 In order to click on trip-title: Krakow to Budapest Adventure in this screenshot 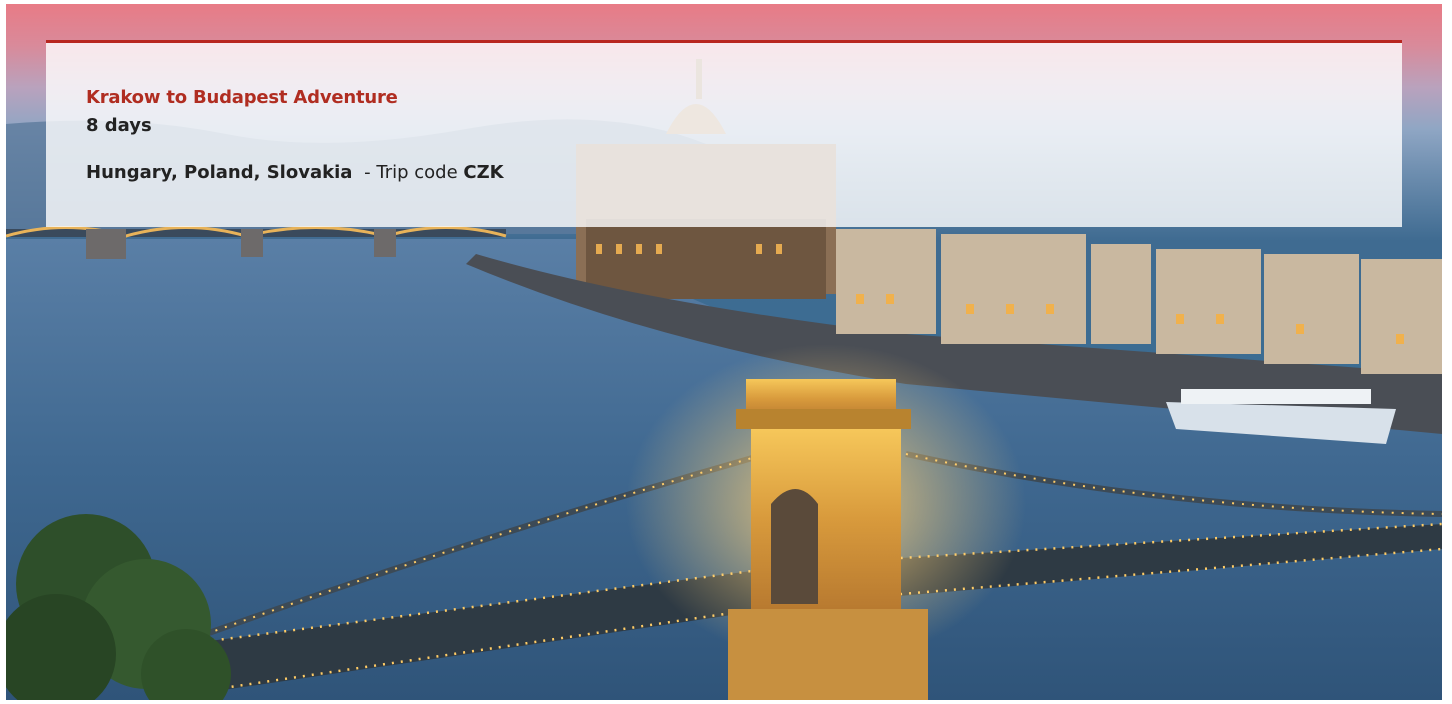, I will do `click(242, 97)`.